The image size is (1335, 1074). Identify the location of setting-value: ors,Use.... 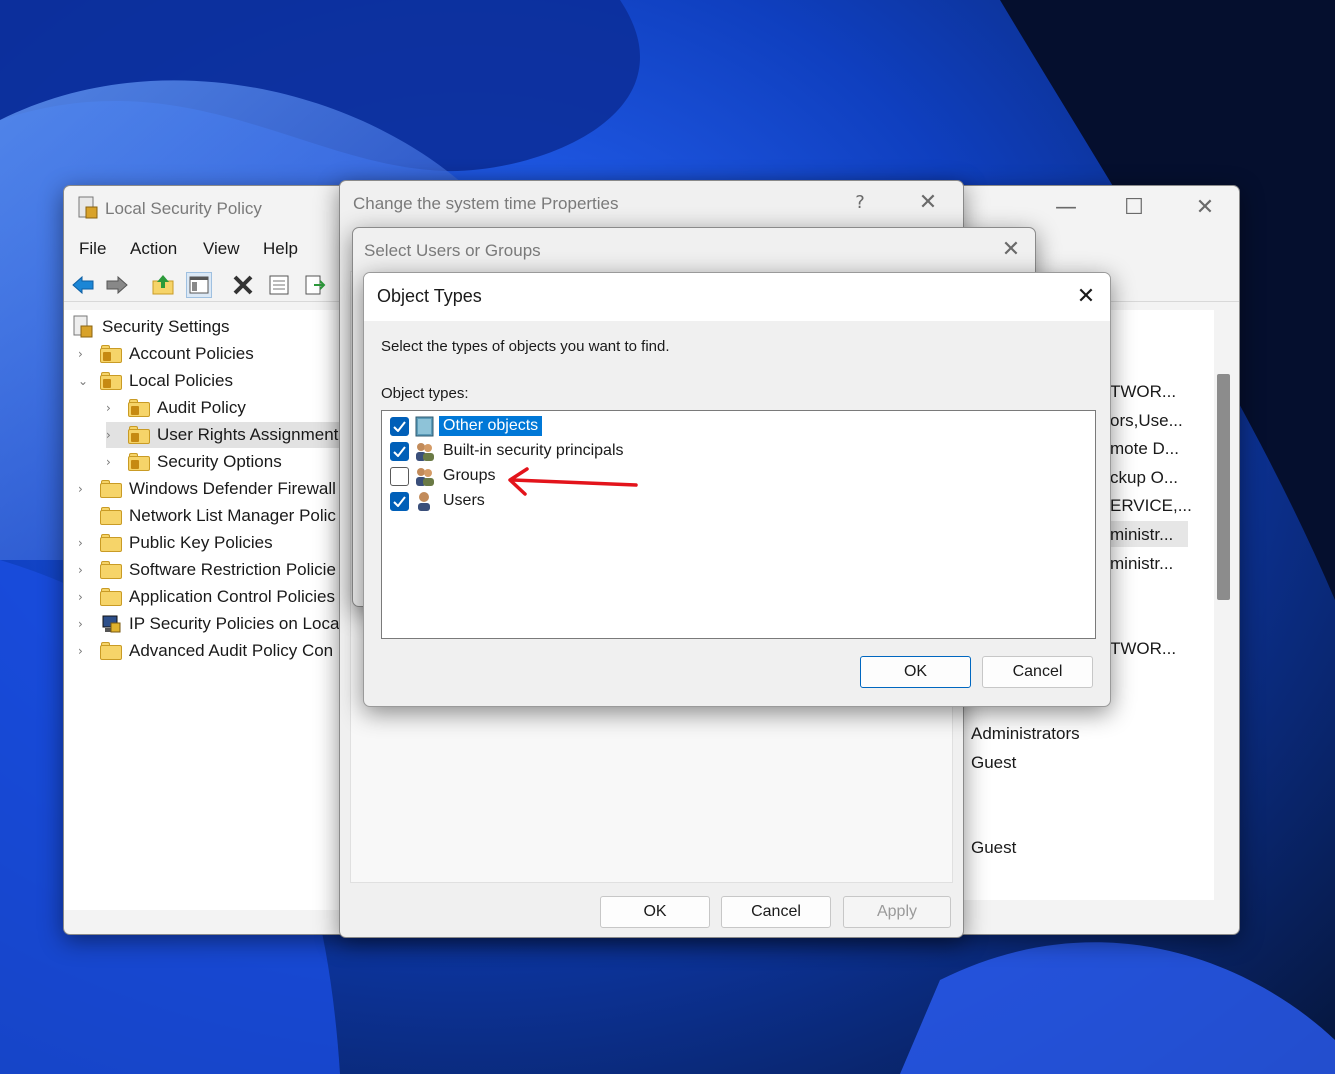
(1146, 421).